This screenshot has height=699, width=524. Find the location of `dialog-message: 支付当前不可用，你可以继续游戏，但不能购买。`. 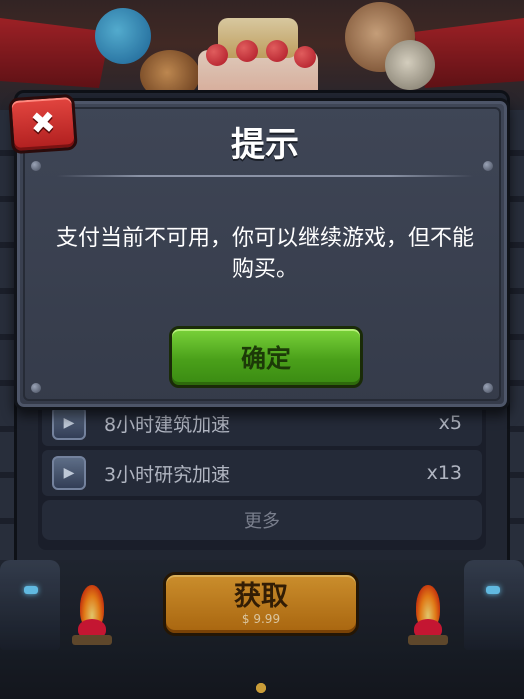

dialog-message: 支付当前不可用，你可以继续游戏，但不能购买。 is located at coordinates (264, 254).